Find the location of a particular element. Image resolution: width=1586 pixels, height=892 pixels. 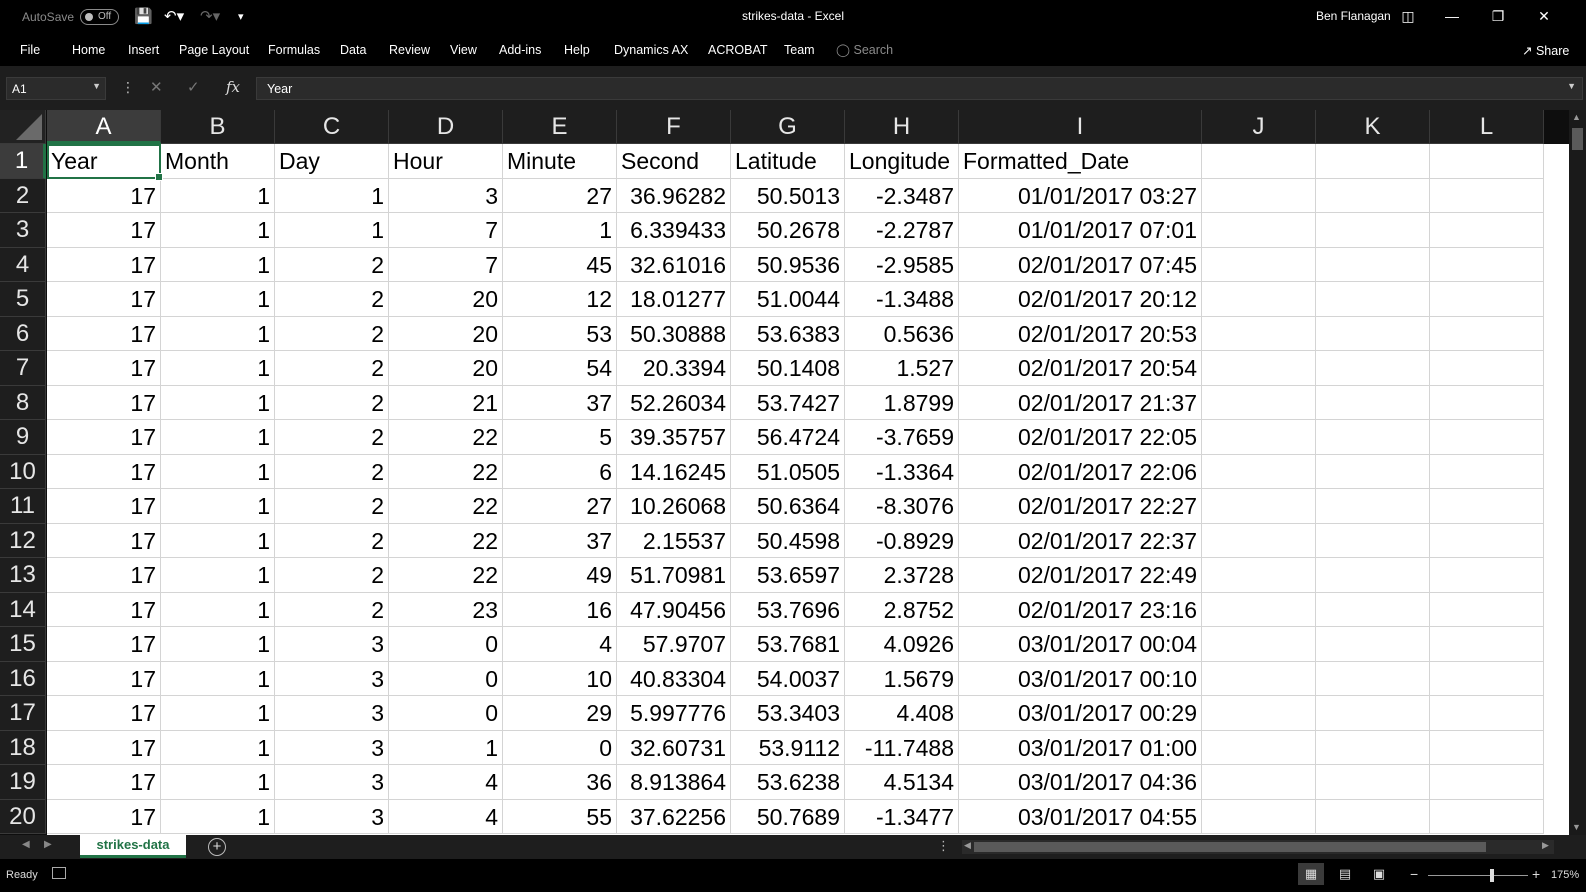

cell-j16 is located at coordinates (1259, 678).